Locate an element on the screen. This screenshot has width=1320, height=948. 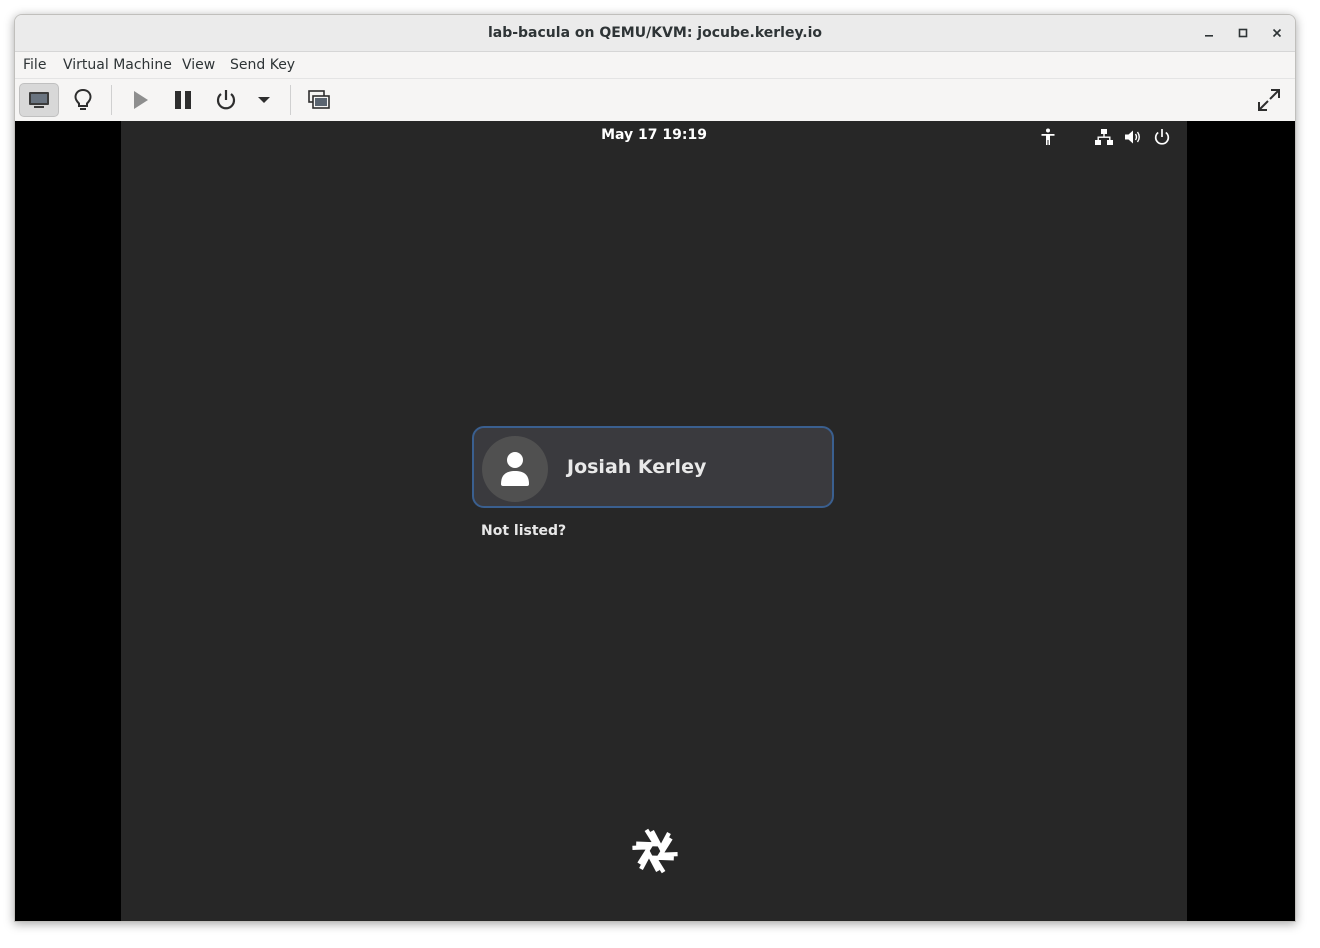
network-icon is located at coordinates (1104, 137).